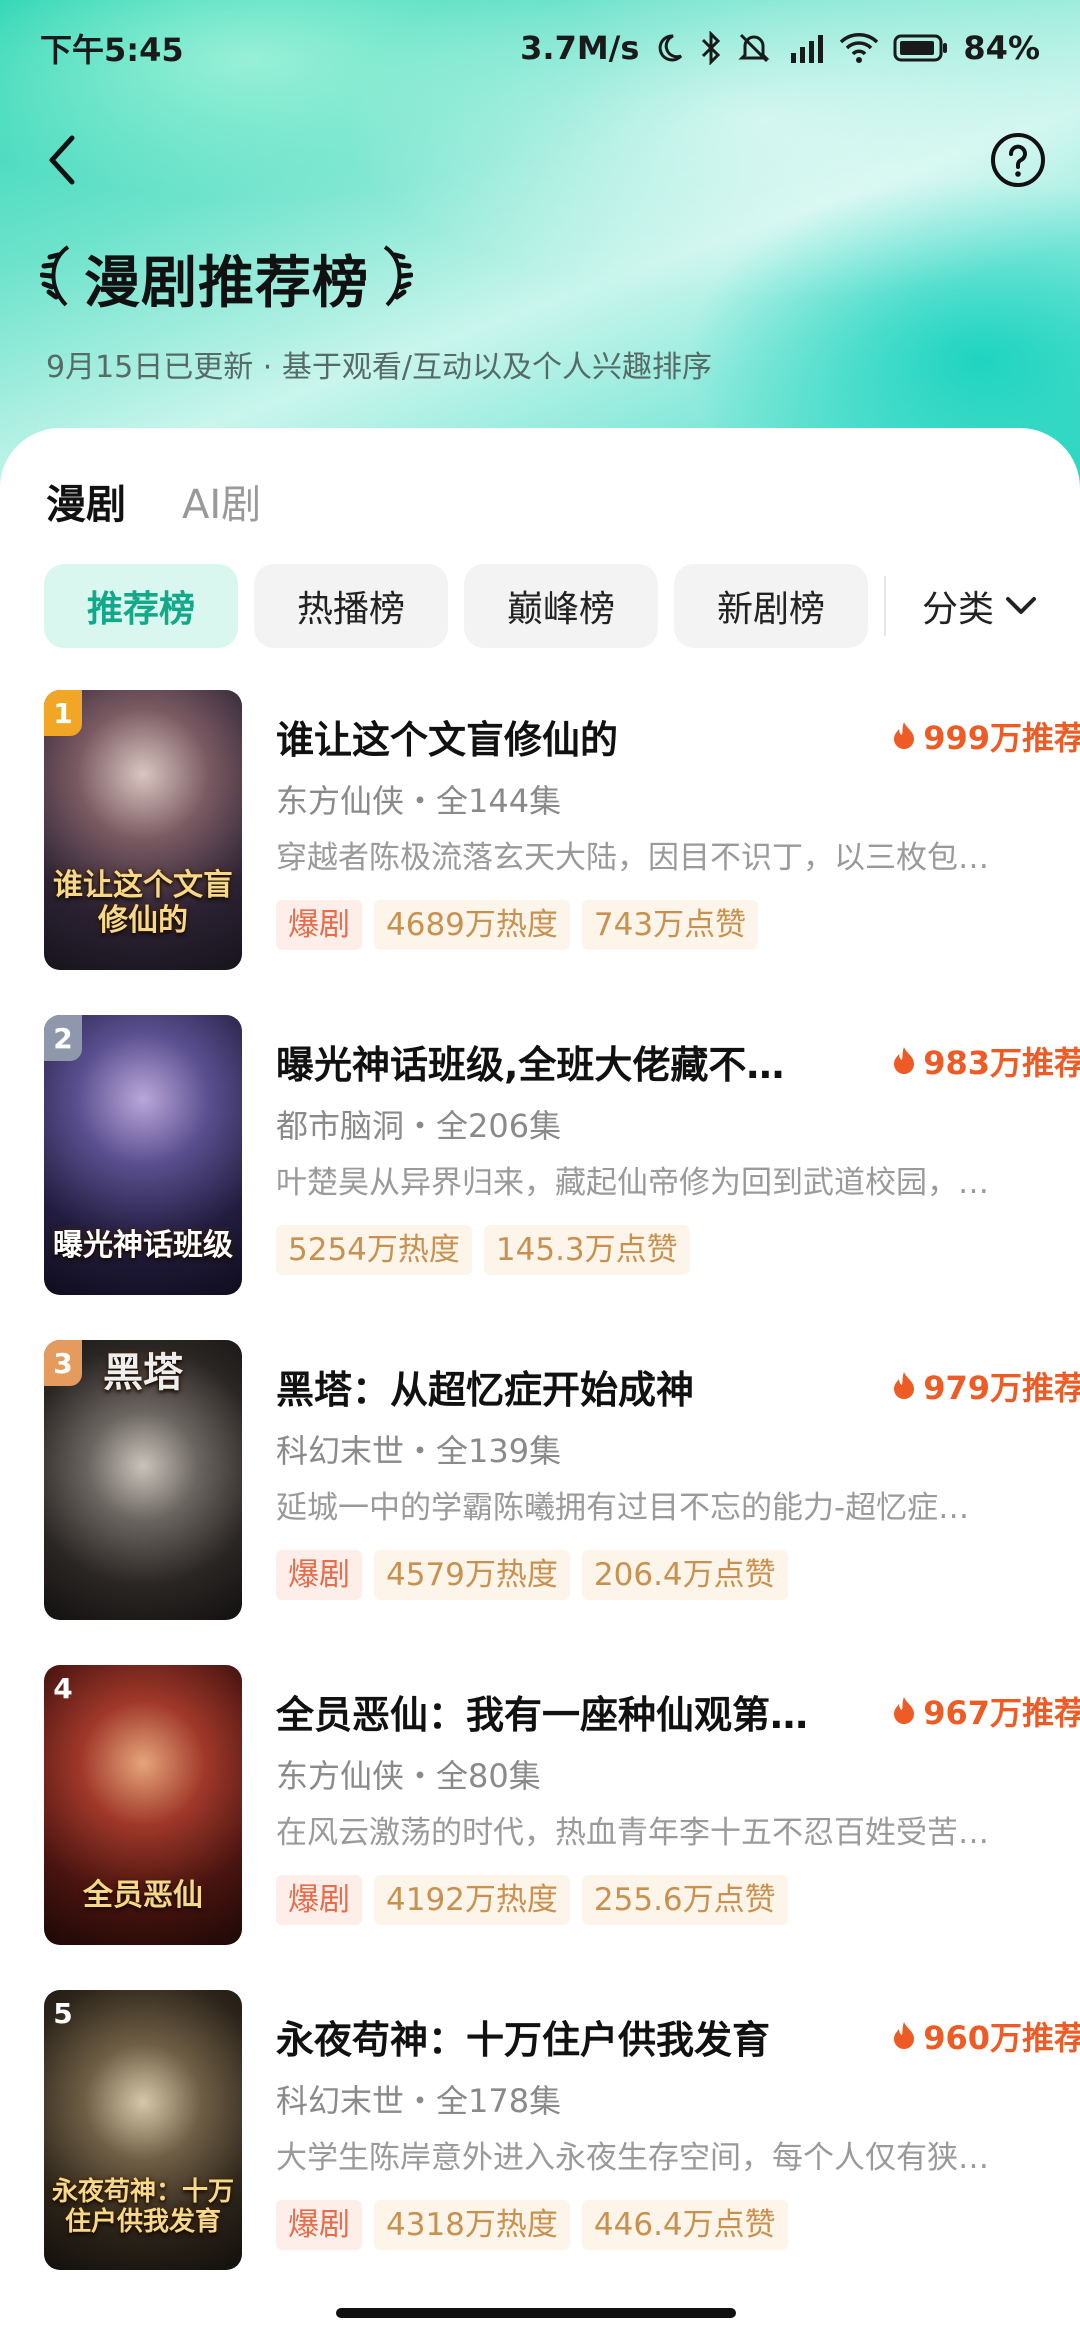 The width and height of the screenshot is (1080, 2340). Describe the element at coordinates (141, 606) in the screenshot. I see `chip-recommend: 推荐榜` at that location.